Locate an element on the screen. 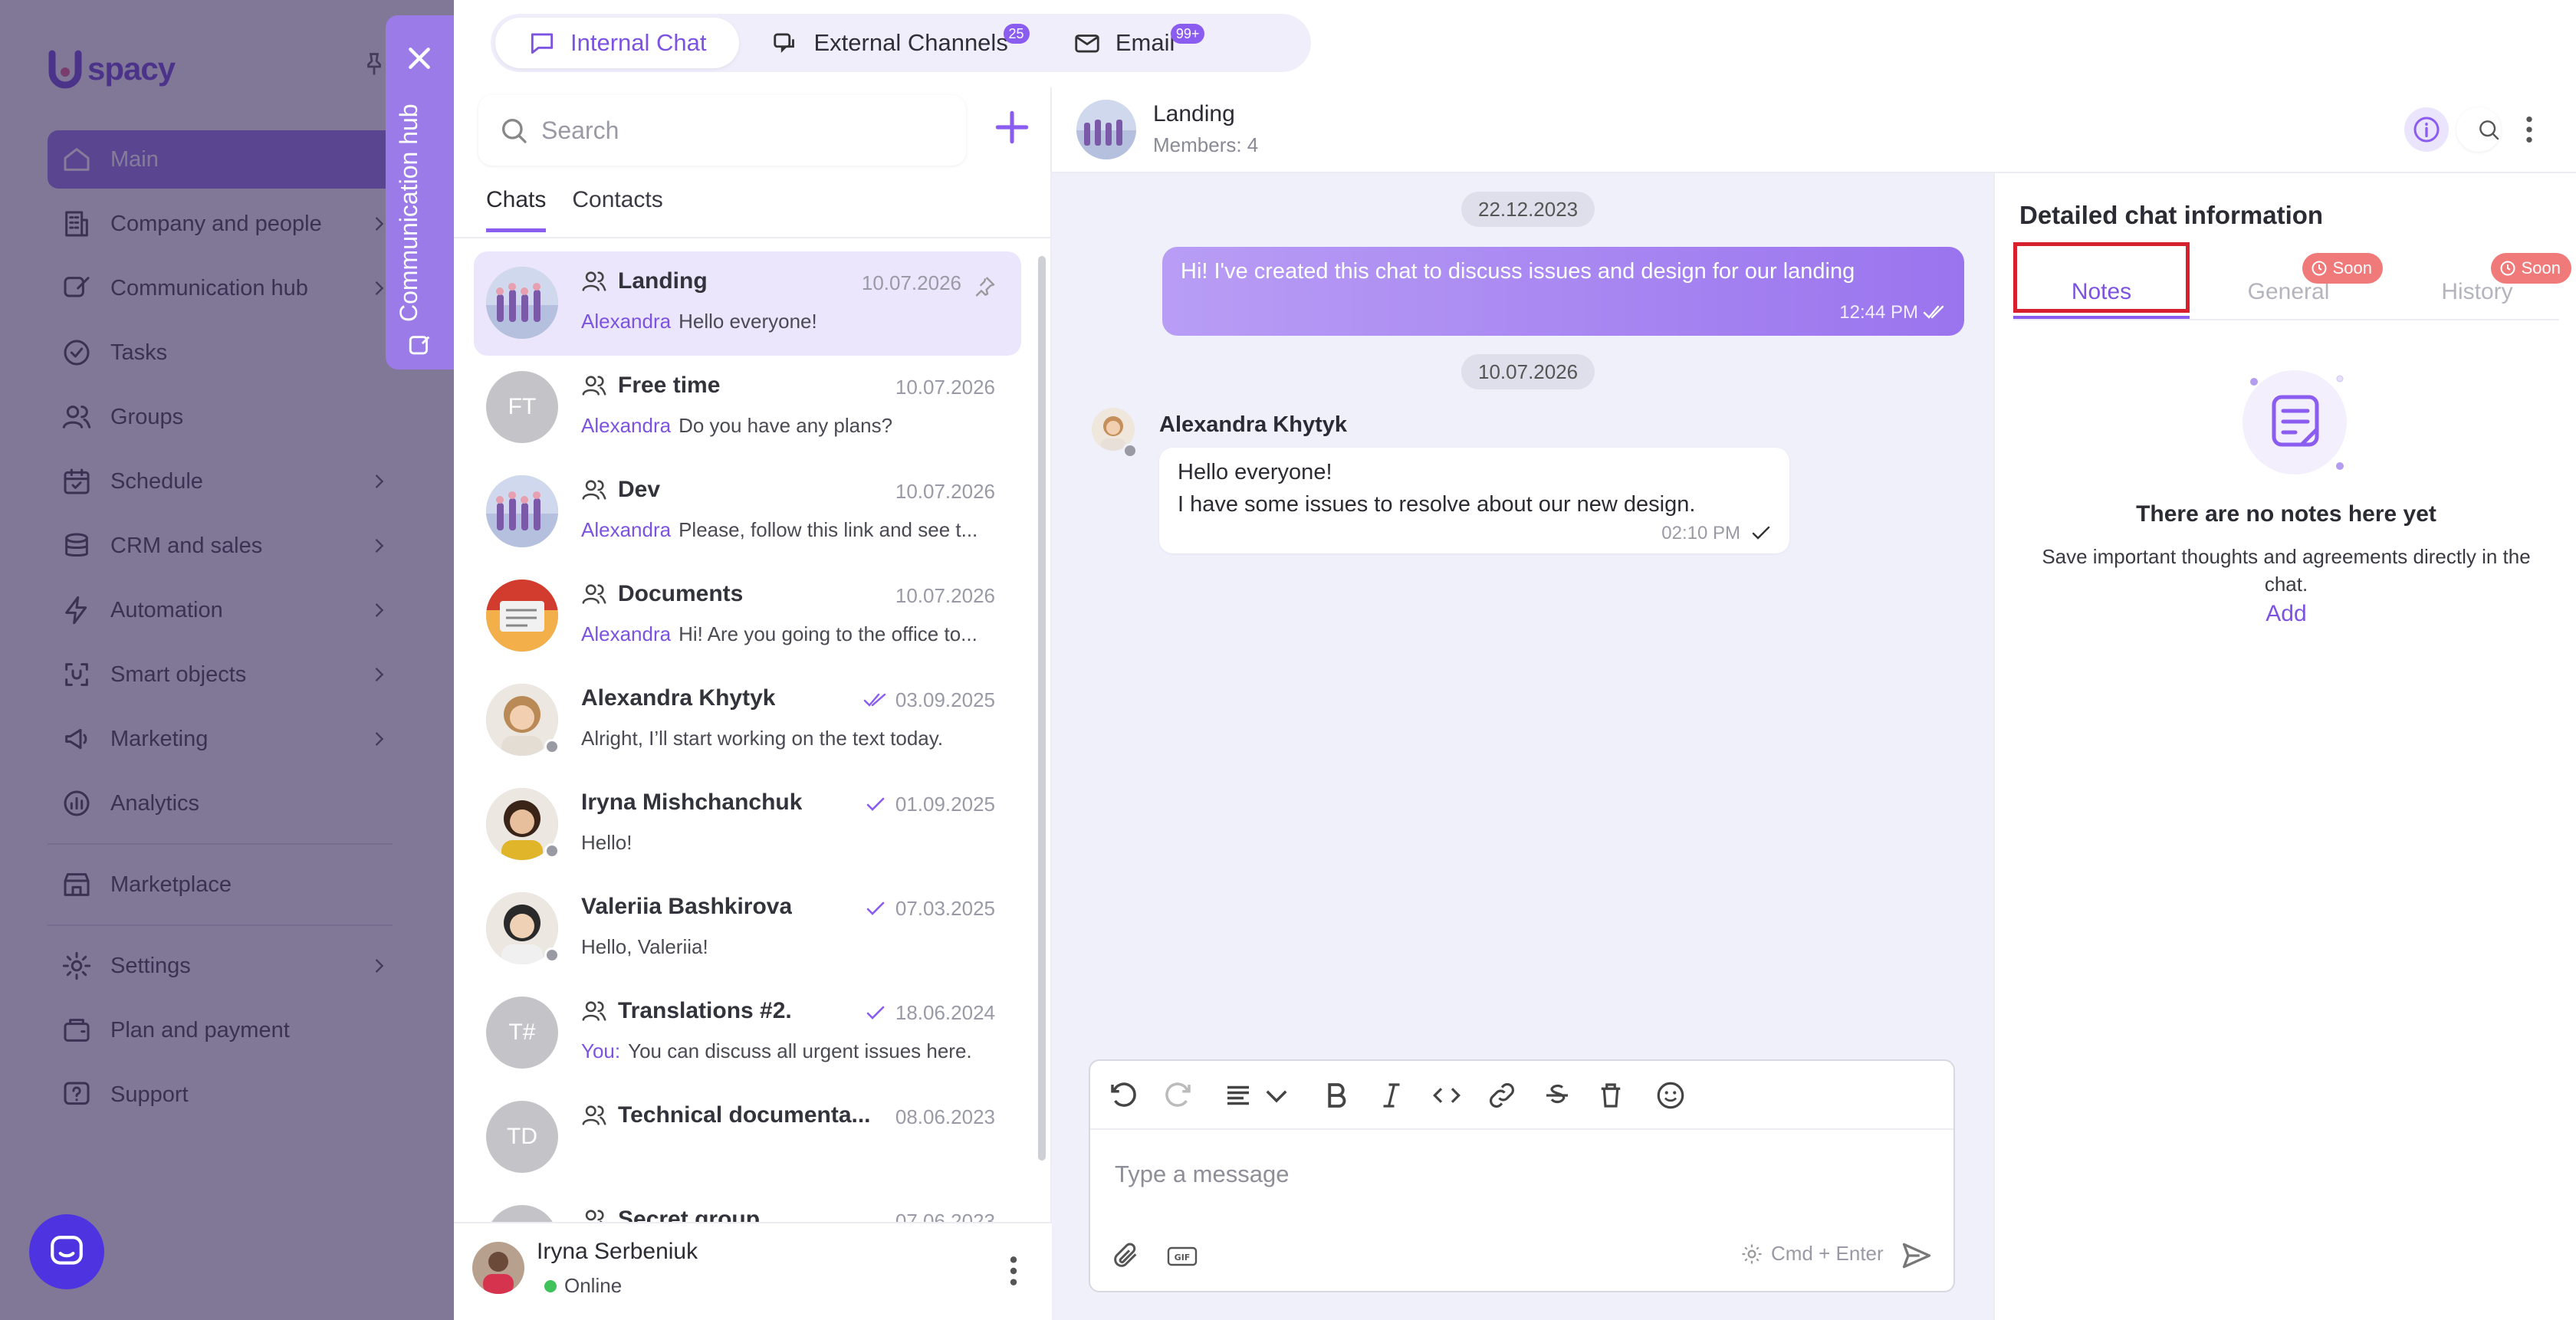 The width and height of the screenshot is (2576, 1320). conversation-header: Landing Members: 4 is located at coordinates (1814, 130).